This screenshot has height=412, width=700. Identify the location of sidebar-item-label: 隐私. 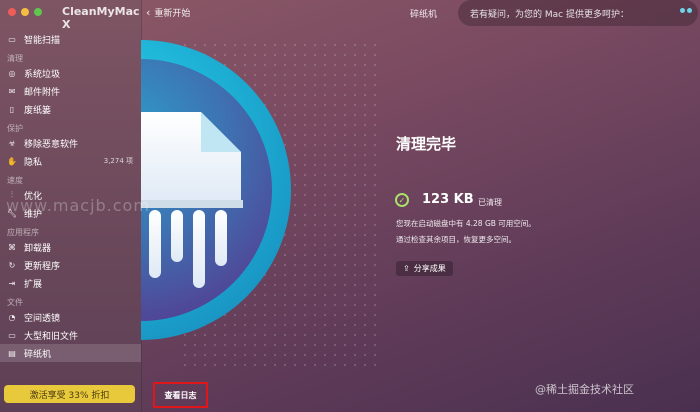
(33, 162).